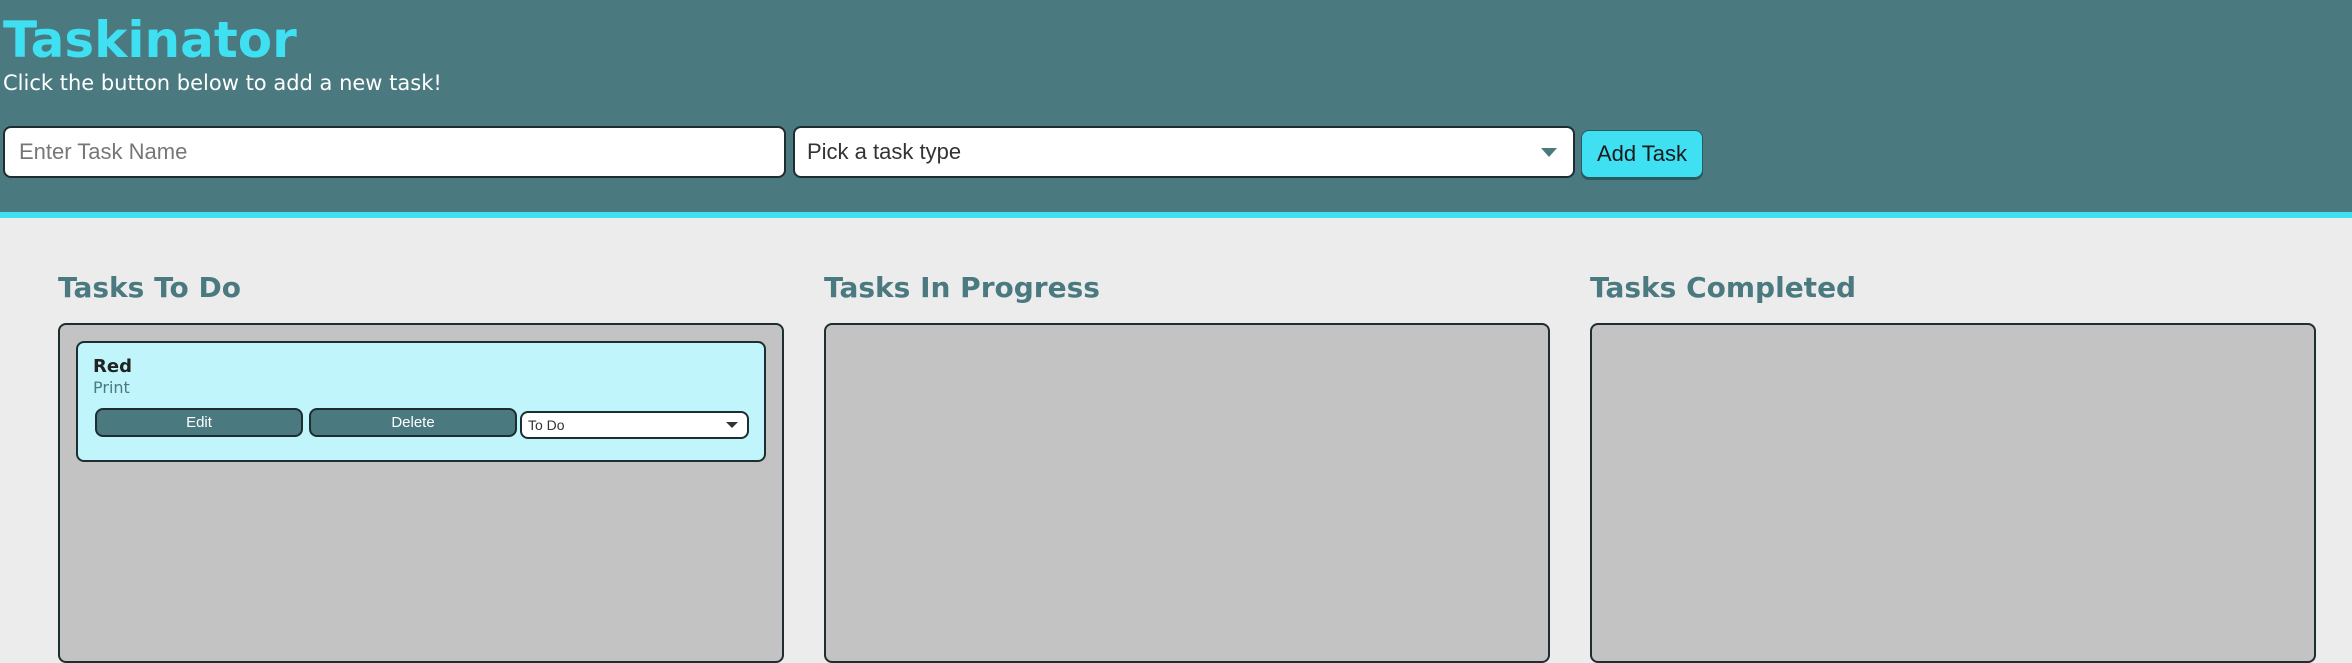 The width and height of the screenshot is (2352, 663). Describe the element at coordinates (421, 401) in the screenshot. I see `task-card: Red Print Edit Delete To Do` at that location.